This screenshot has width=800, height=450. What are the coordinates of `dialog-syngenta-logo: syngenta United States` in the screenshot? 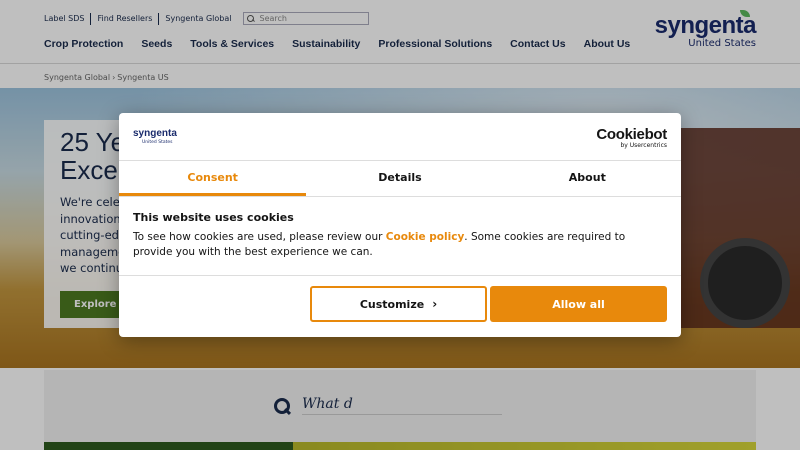 It's located at (155, 137).